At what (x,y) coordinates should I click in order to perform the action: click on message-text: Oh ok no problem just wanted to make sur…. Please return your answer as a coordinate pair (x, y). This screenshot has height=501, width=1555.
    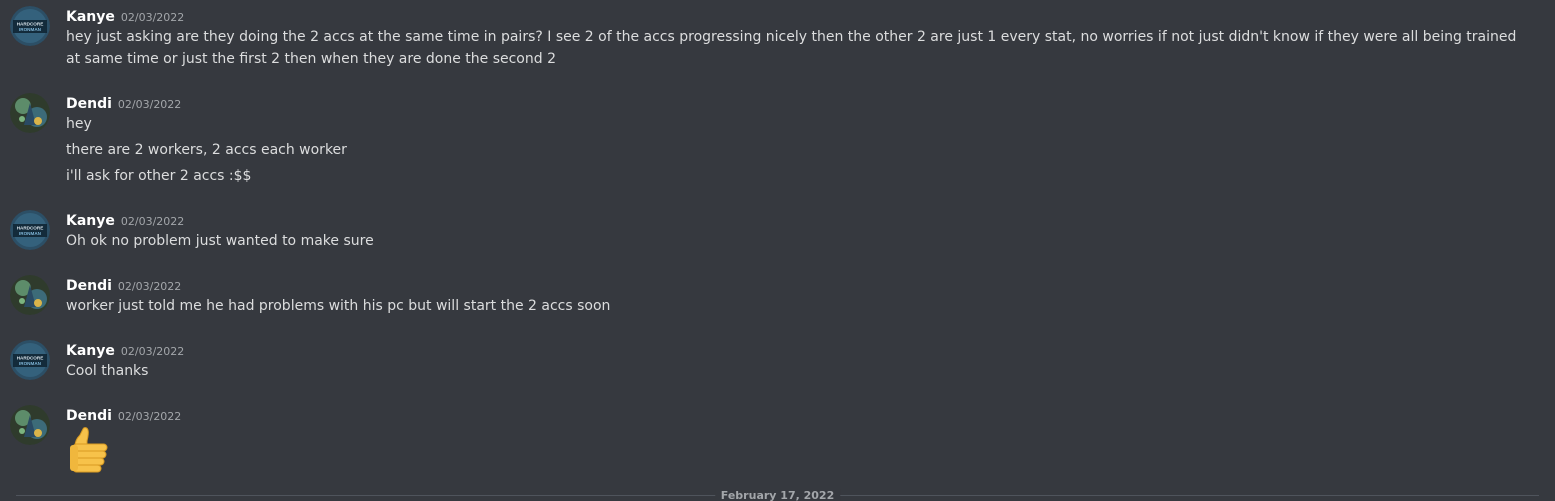
    Looking at the image, I should click on (220, 241).